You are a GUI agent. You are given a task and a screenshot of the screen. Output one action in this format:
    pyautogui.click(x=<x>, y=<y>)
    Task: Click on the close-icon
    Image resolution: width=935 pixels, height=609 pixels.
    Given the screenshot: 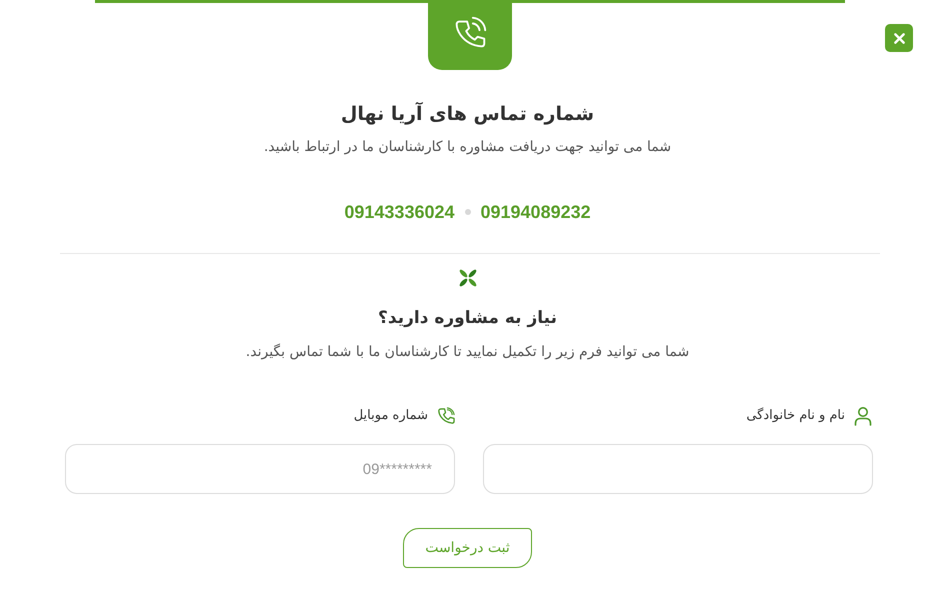 What is the action you would take?
    pyautogui.click(x=899, y=38)
    